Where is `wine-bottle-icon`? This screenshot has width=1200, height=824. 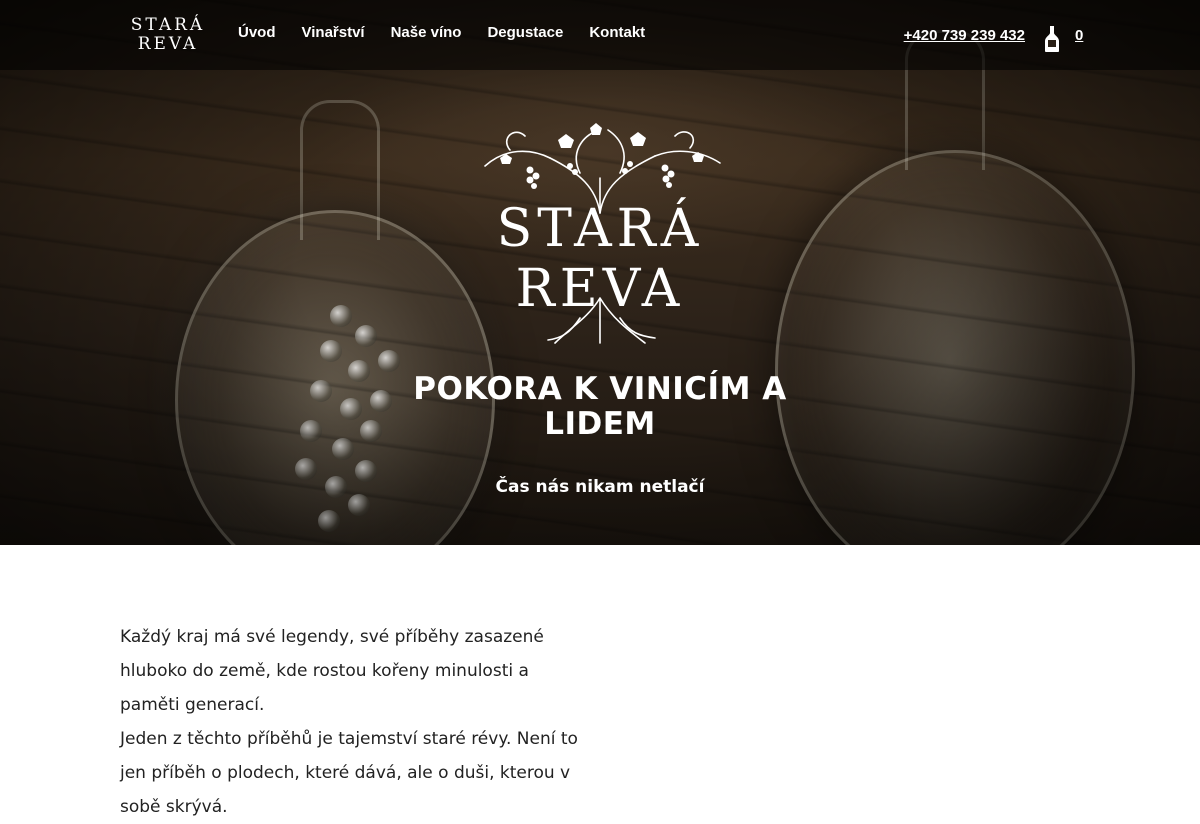 wine-bottle-icon is located at coordinates (1052, 39).